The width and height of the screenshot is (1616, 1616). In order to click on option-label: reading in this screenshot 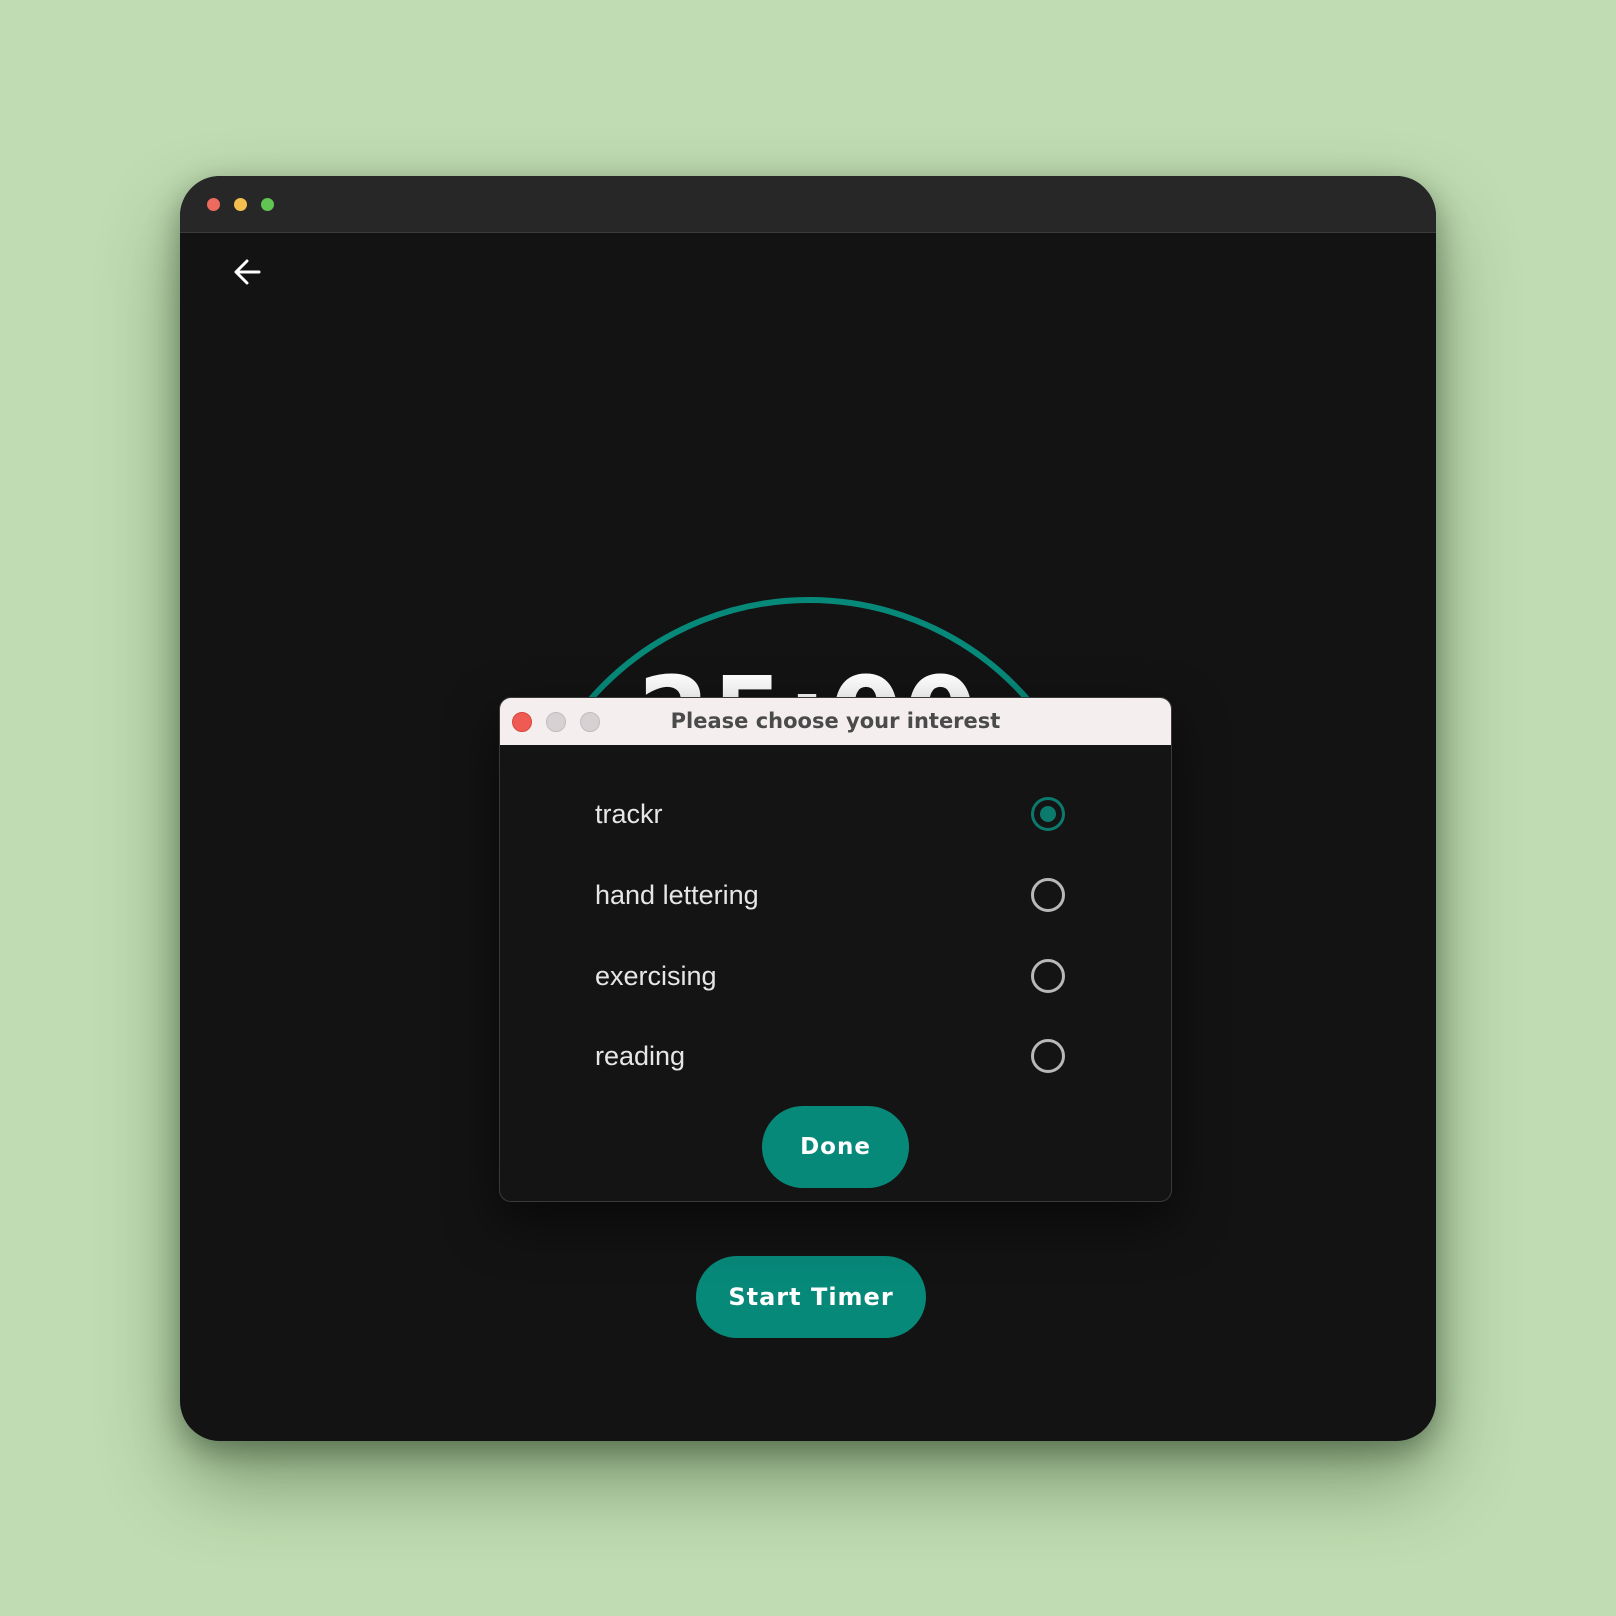, I will do `click(640, 1056)`.